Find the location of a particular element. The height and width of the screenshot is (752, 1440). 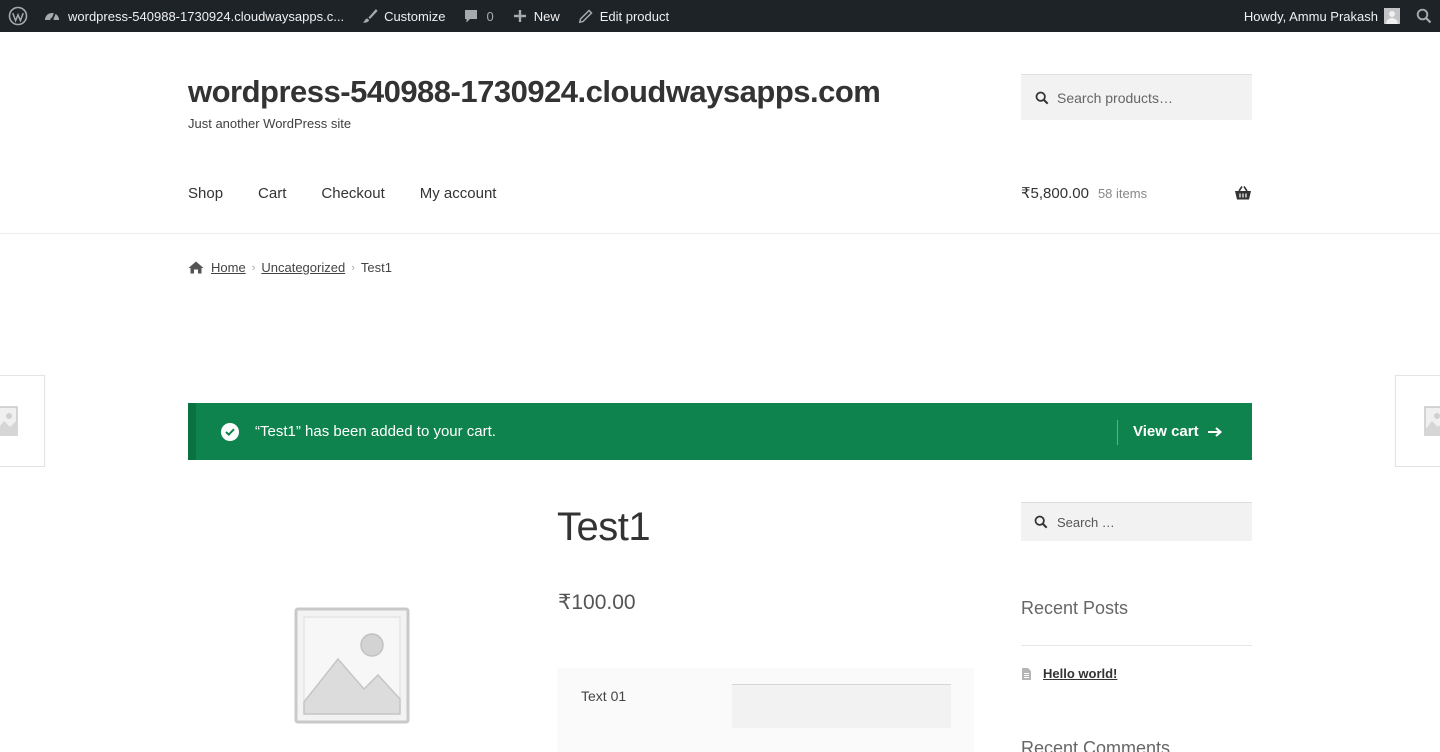

previous-product-link is located at coordinates (22, 421).